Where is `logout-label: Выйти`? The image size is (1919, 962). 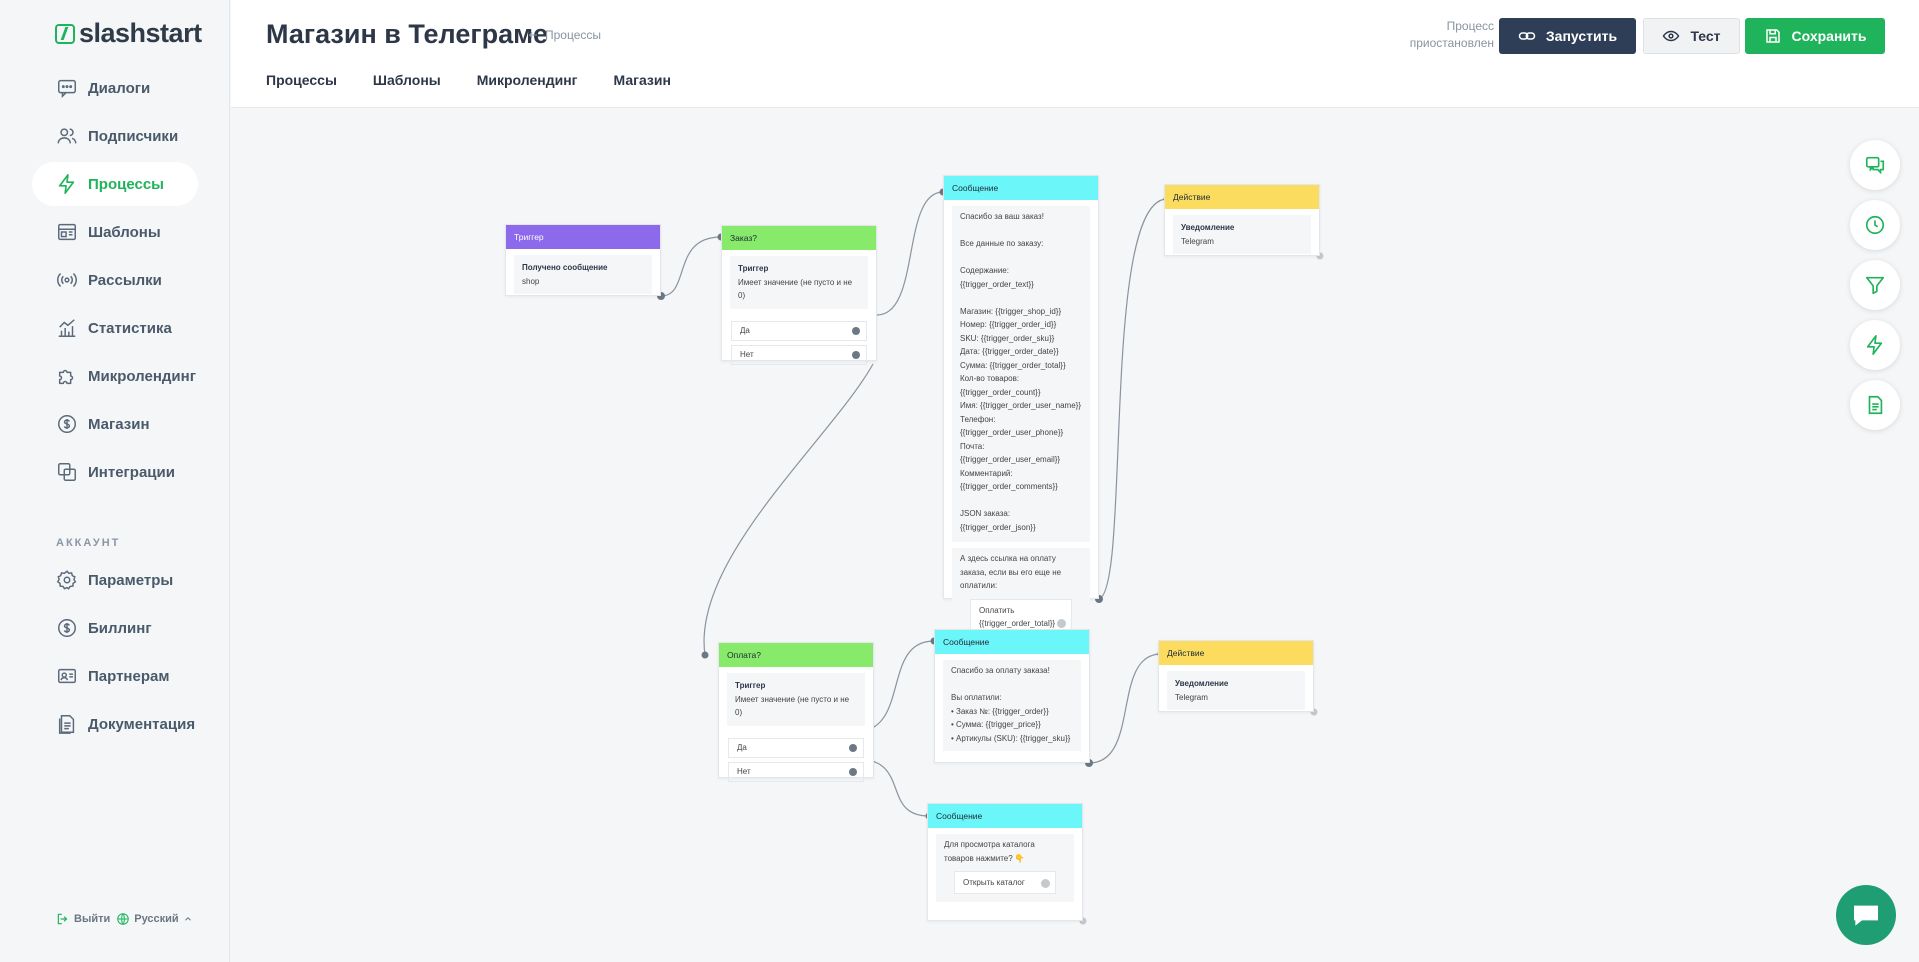
logout-label: Выйти is located at coordinates (92, 919).